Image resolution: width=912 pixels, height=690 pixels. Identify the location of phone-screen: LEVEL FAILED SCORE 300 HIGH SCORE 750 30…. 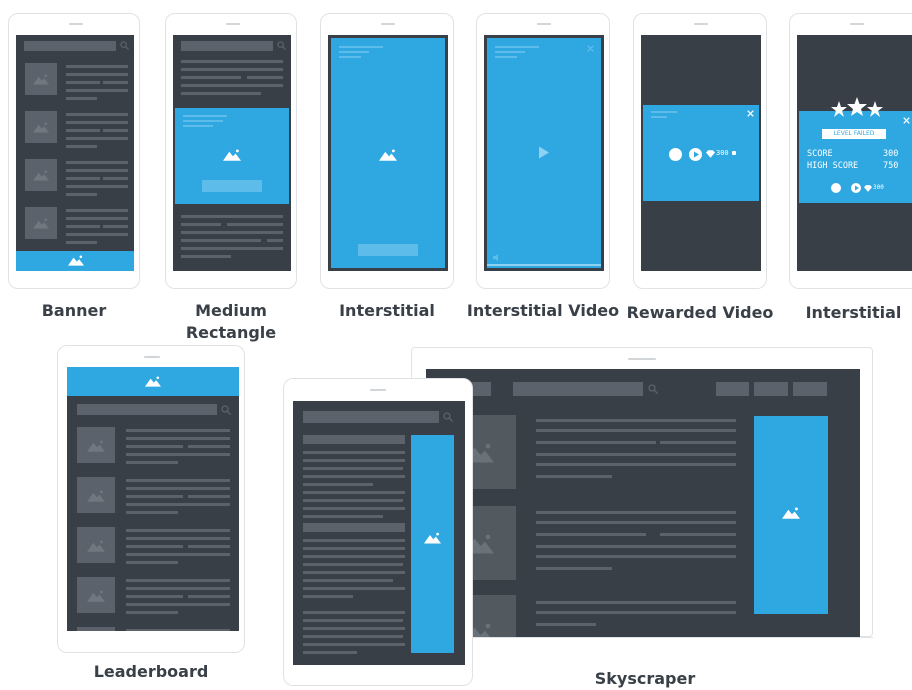
(854, 153).